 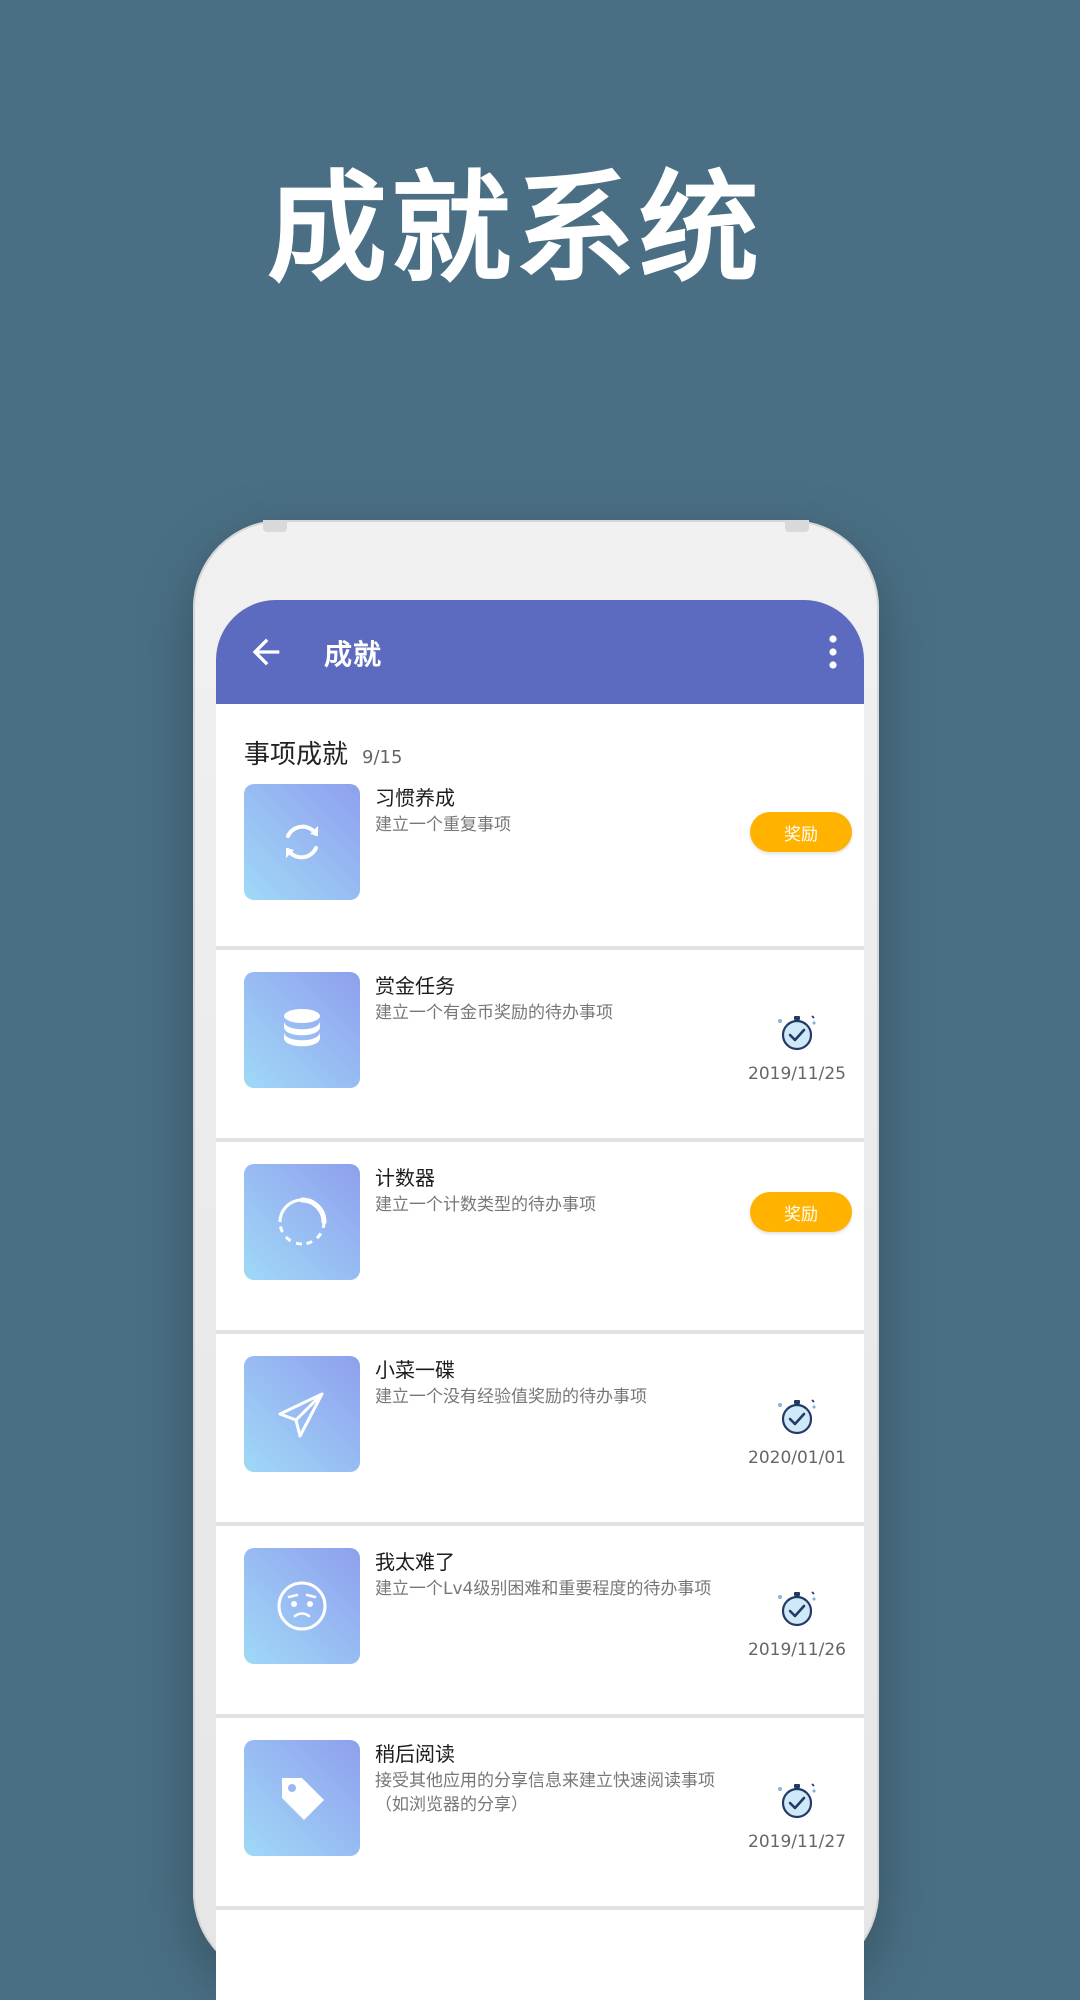 I want to click on list-item: 我太难了 建立一个Lv4级别困难和重要程度的待办事项 2019/11/26, so click(x=540, y=1622).